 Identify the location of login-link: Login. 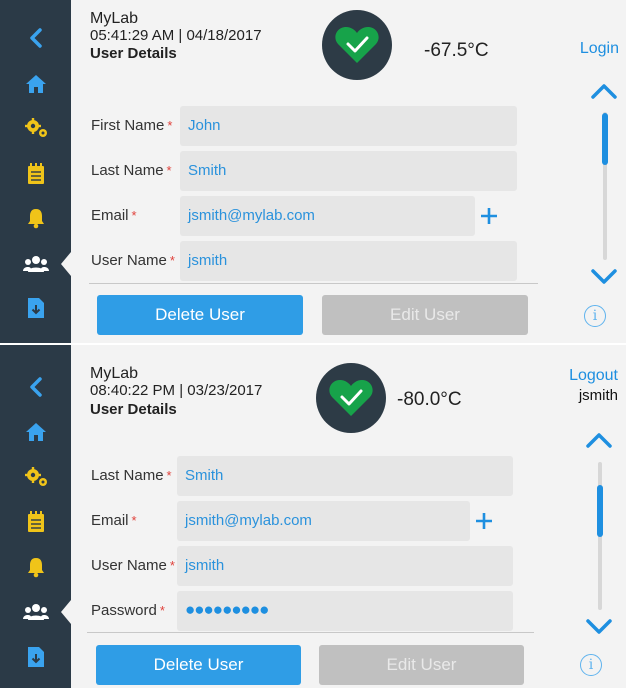
(599, 49).